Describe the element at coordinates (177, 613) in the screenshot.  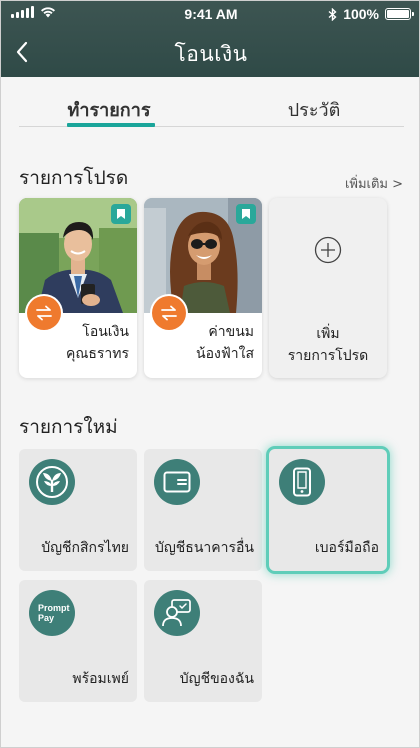
I see `my-account-icon` at that location.